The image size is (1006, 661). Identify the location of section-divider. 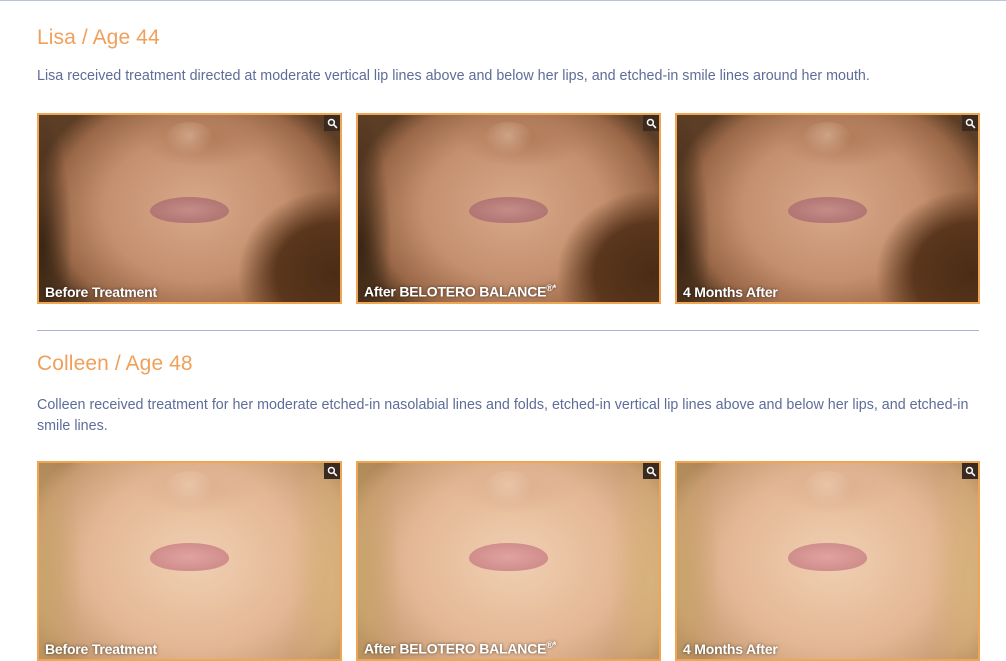
(508, 330).